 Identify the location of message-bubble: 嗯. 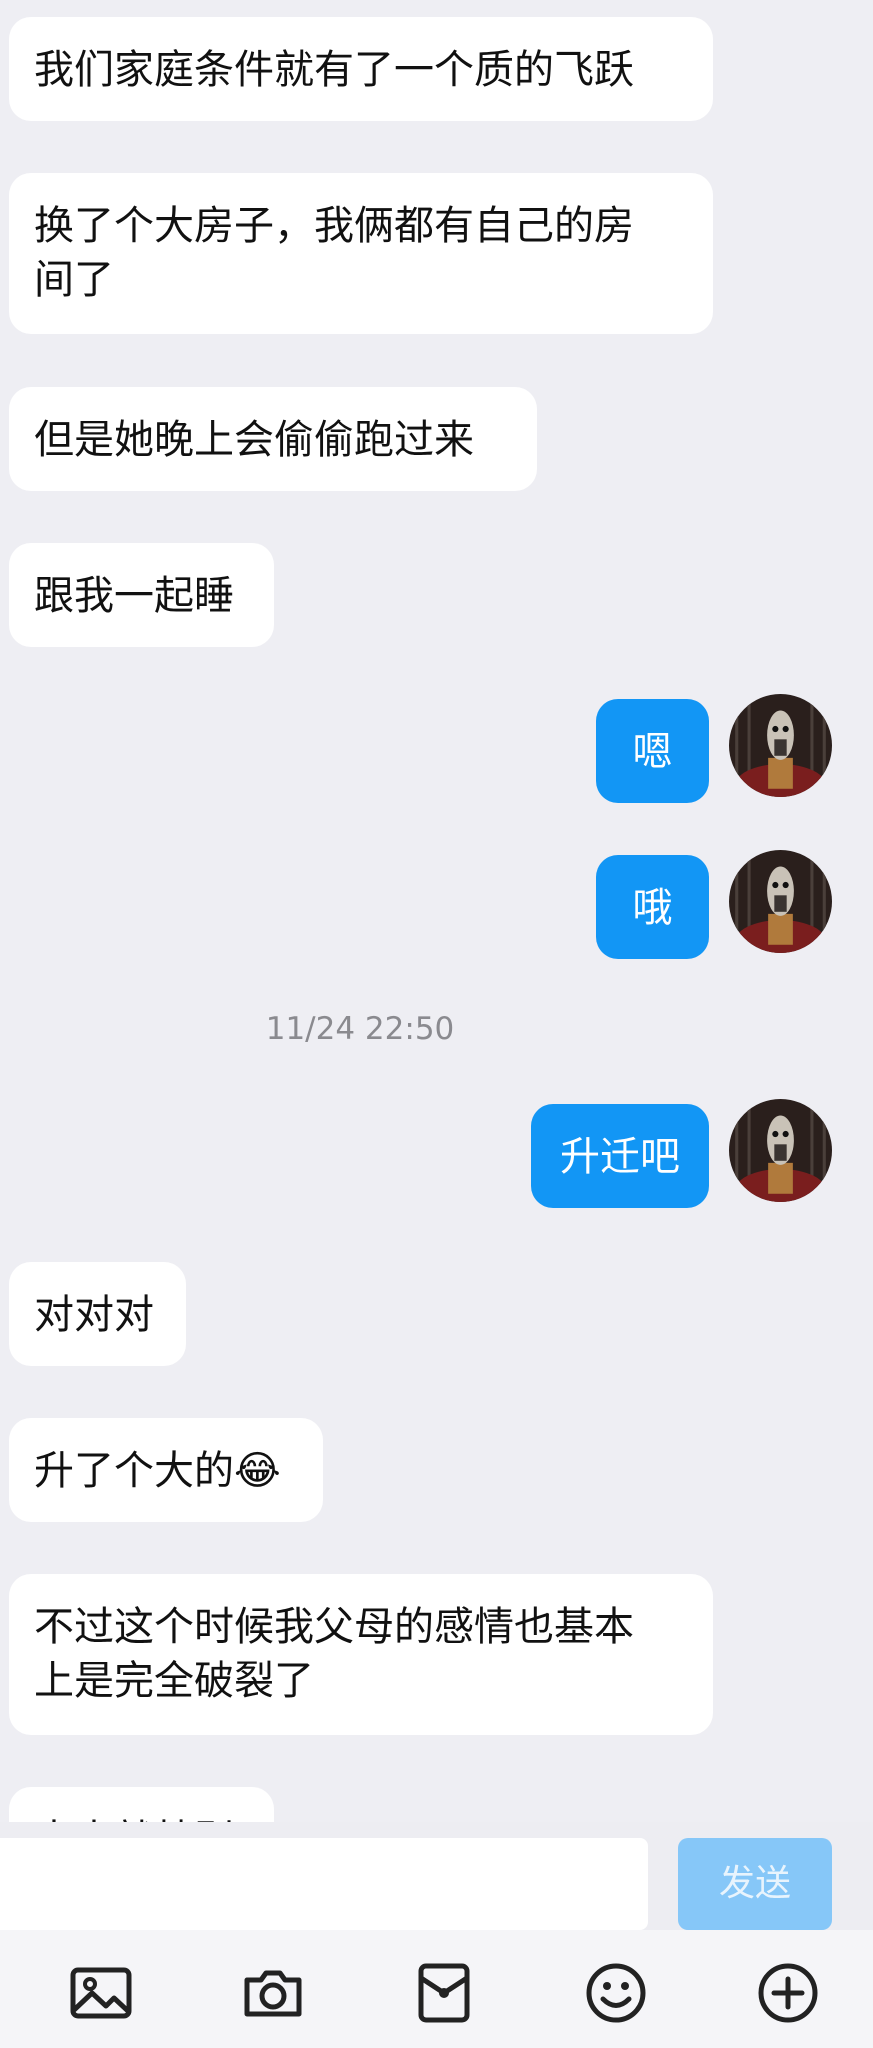
(652, 751).